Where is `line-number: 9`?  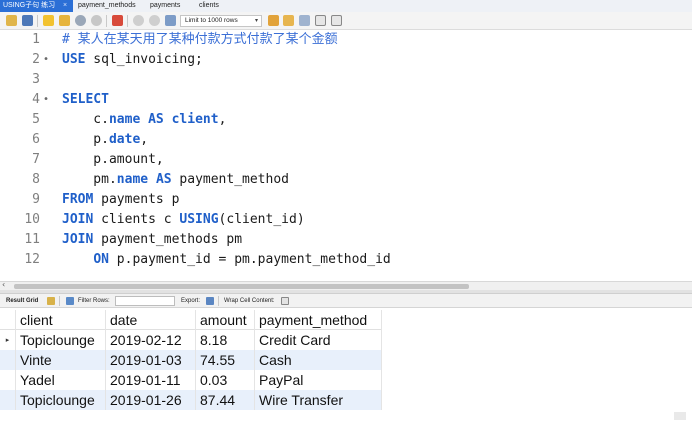
line-number: 9 is located at coordinates (36, 199).